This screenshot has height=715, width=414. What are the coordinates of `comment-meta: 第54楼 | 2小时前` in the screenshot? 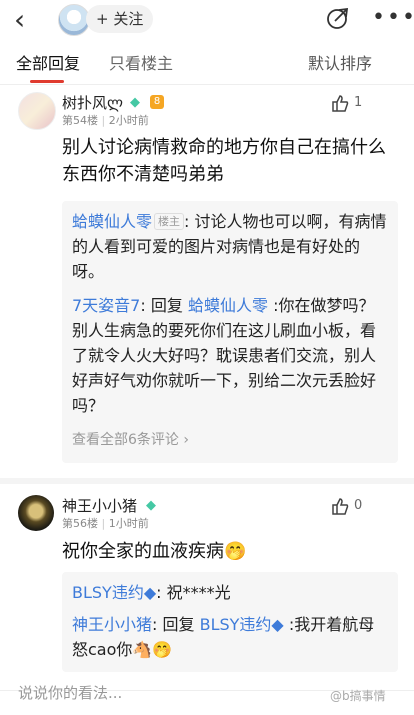 It's located at (105, 121).